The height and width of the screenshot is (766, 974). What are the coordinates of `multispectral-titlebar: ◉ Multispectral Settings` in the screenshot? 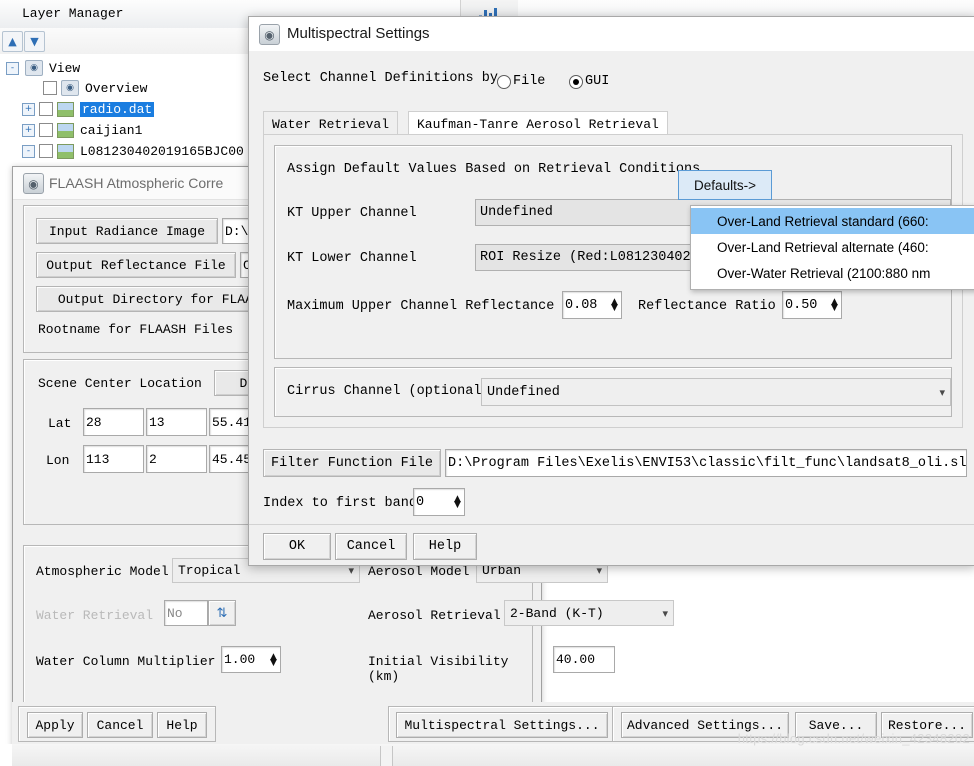 It's located at (611, 34).